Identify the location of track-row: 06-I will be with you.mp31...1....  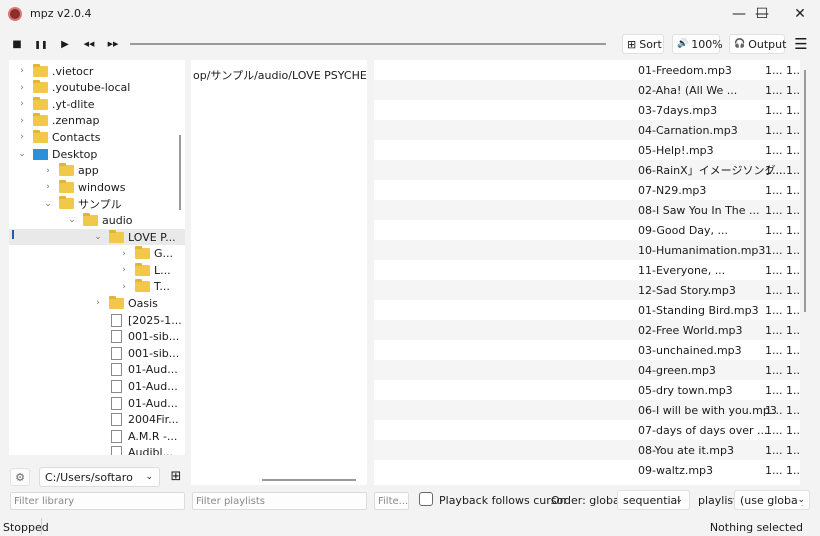
(587, 410).